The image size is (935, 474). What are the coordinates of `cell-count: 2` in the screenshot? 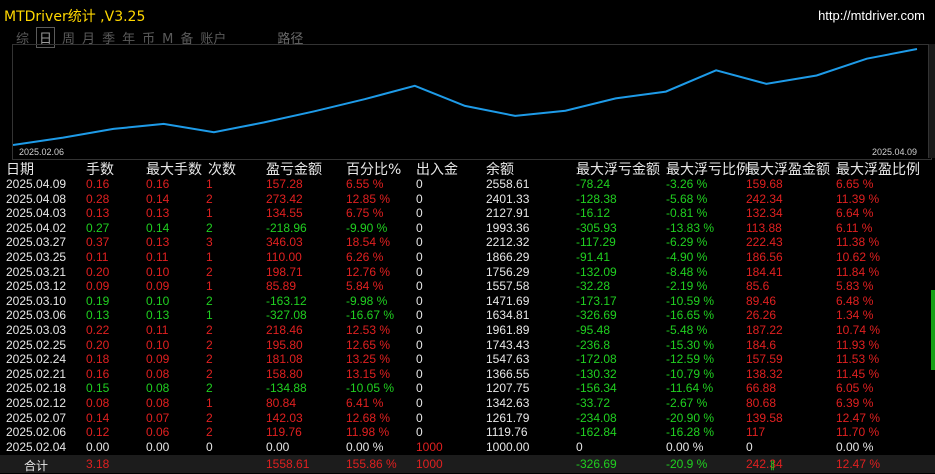 It's located at (209, 359).